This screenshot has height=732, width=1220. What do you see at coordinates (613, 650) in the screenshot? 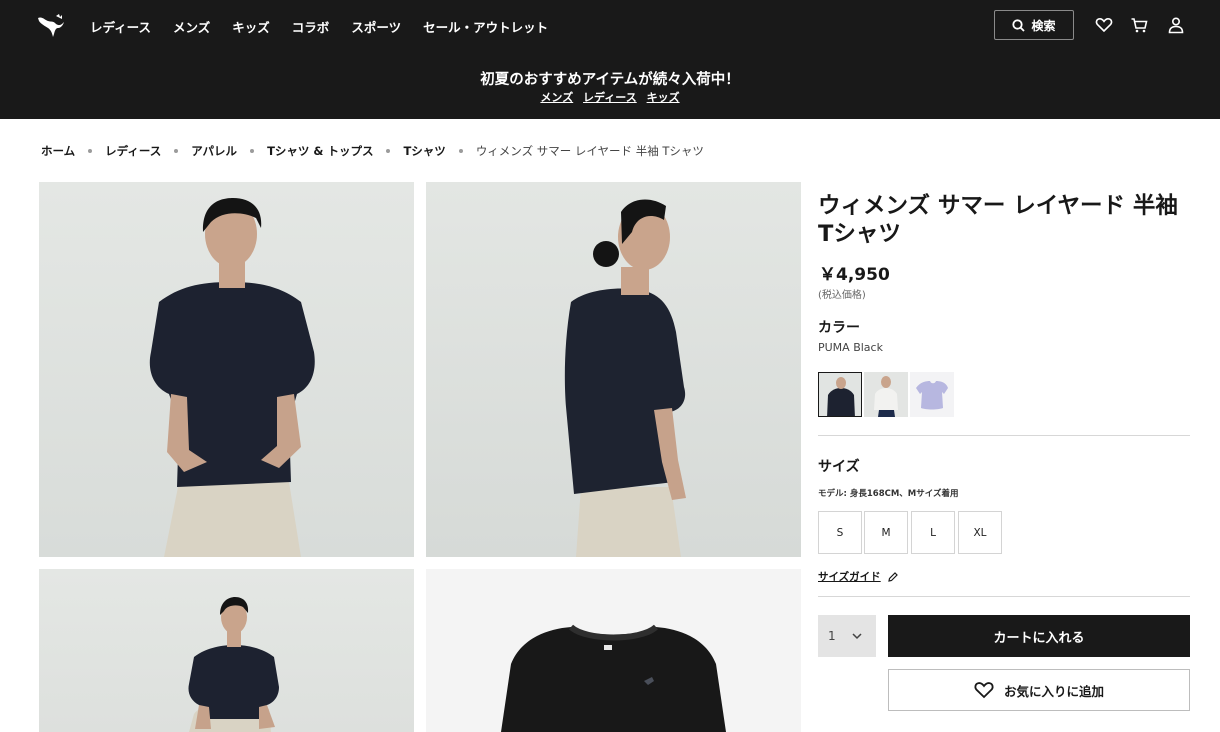
I see `product-image-flatlay` at bounding box center [613, 650].